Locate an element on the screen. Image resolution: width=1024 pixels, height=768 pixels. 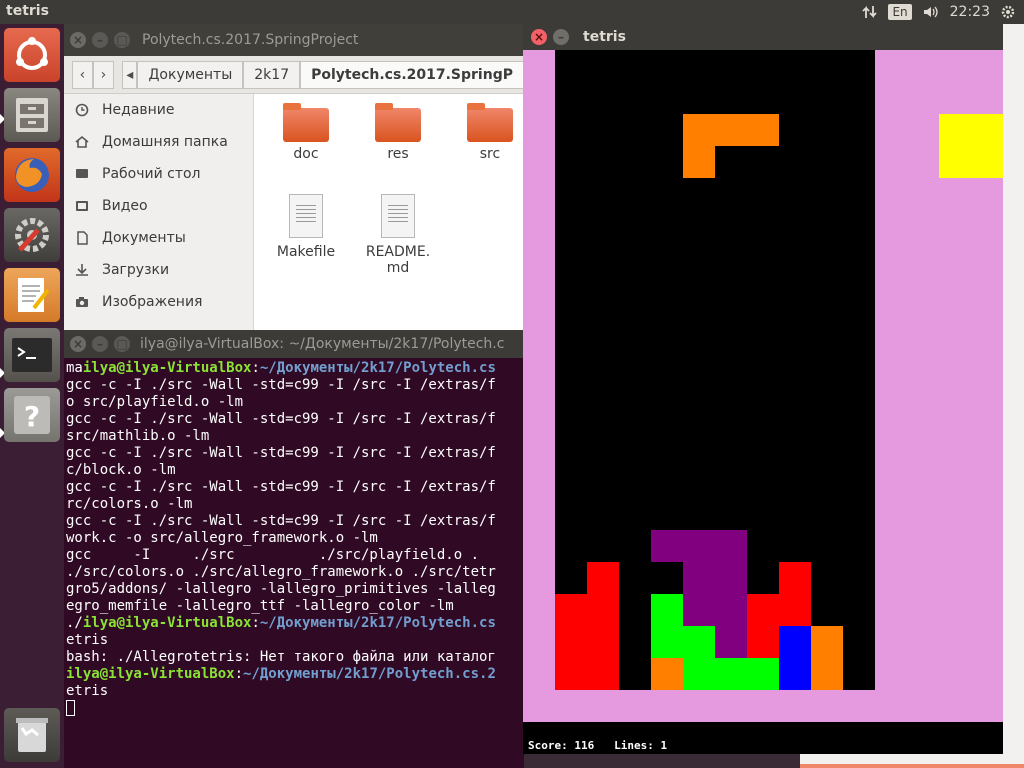
launcher: ? is located at coordinates (32, 396).